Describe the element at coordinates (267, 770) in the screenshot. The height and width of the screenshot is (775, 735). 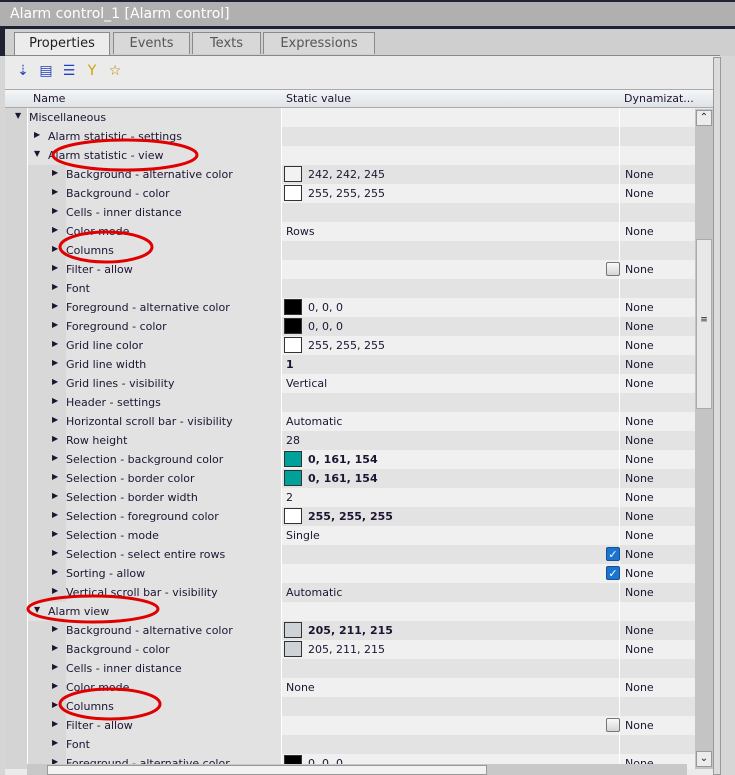
I see `horizontal-scrollbar-thumb` at that location.